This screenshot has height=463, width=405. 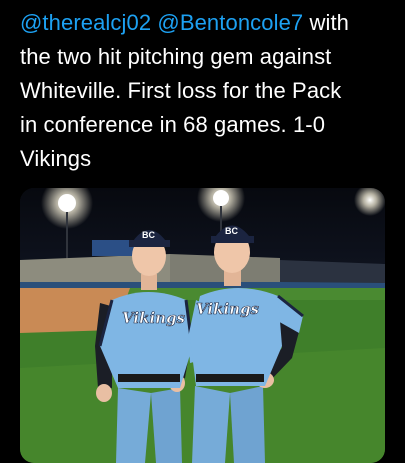 I want to click on jersey-script-right: Vikings, so click(x=228, y=309).